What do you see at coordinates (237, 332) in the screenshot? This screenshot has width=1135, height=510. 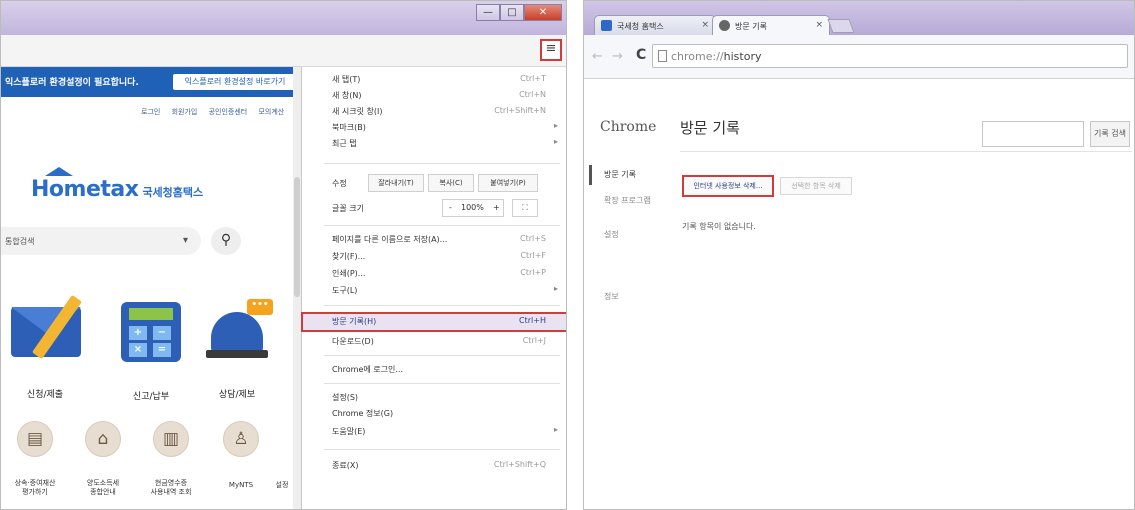 I see `siren-icon` at bounding box center [237, 332].